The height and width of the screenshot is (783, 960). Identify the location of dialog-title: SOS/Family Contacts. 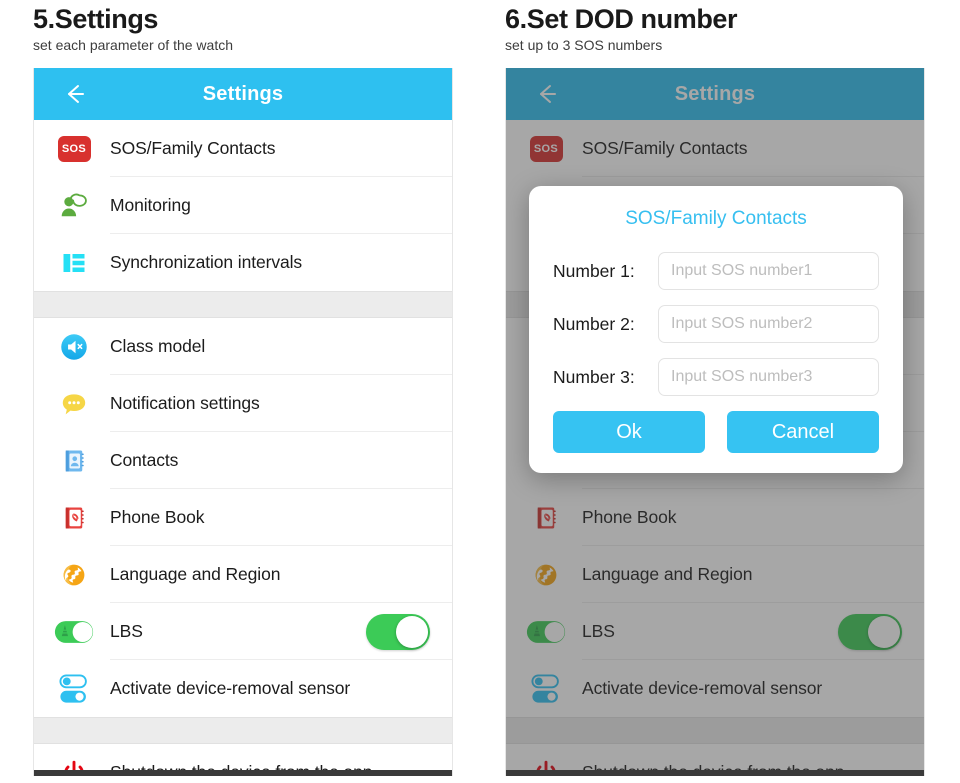
(716, 218).